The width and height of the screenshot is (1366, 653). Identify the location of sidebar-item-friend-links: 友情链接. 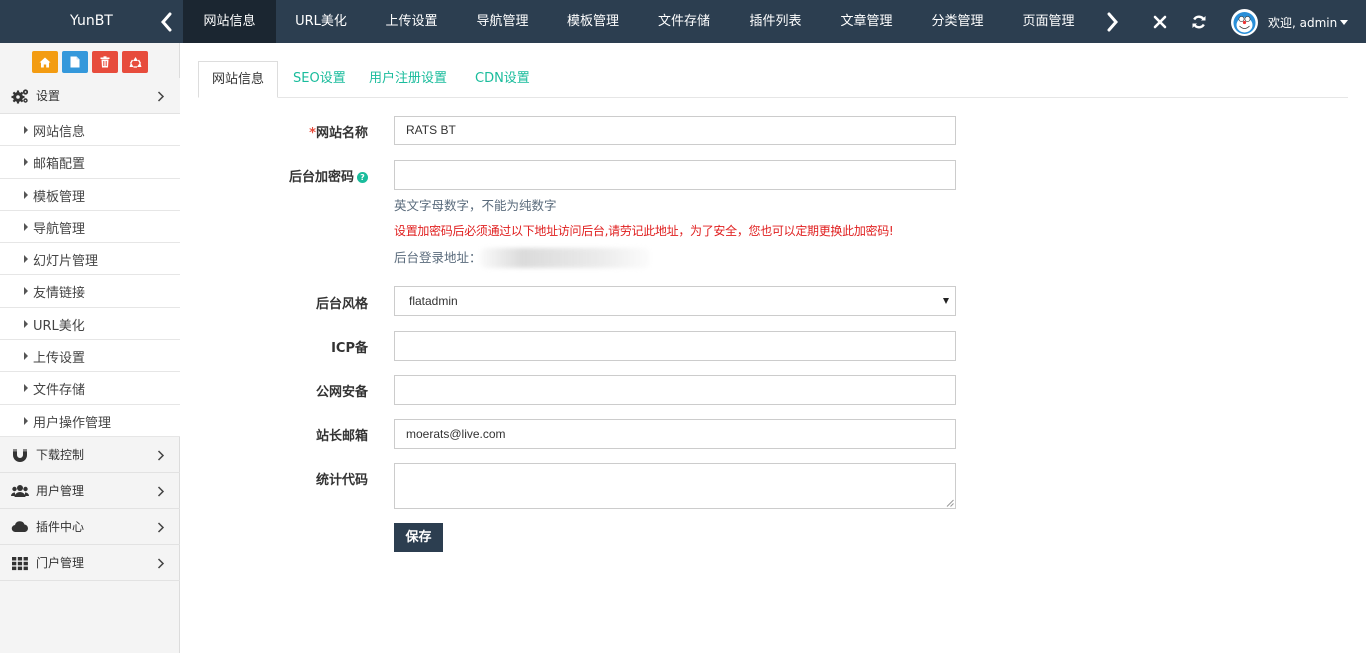
(90, 291).